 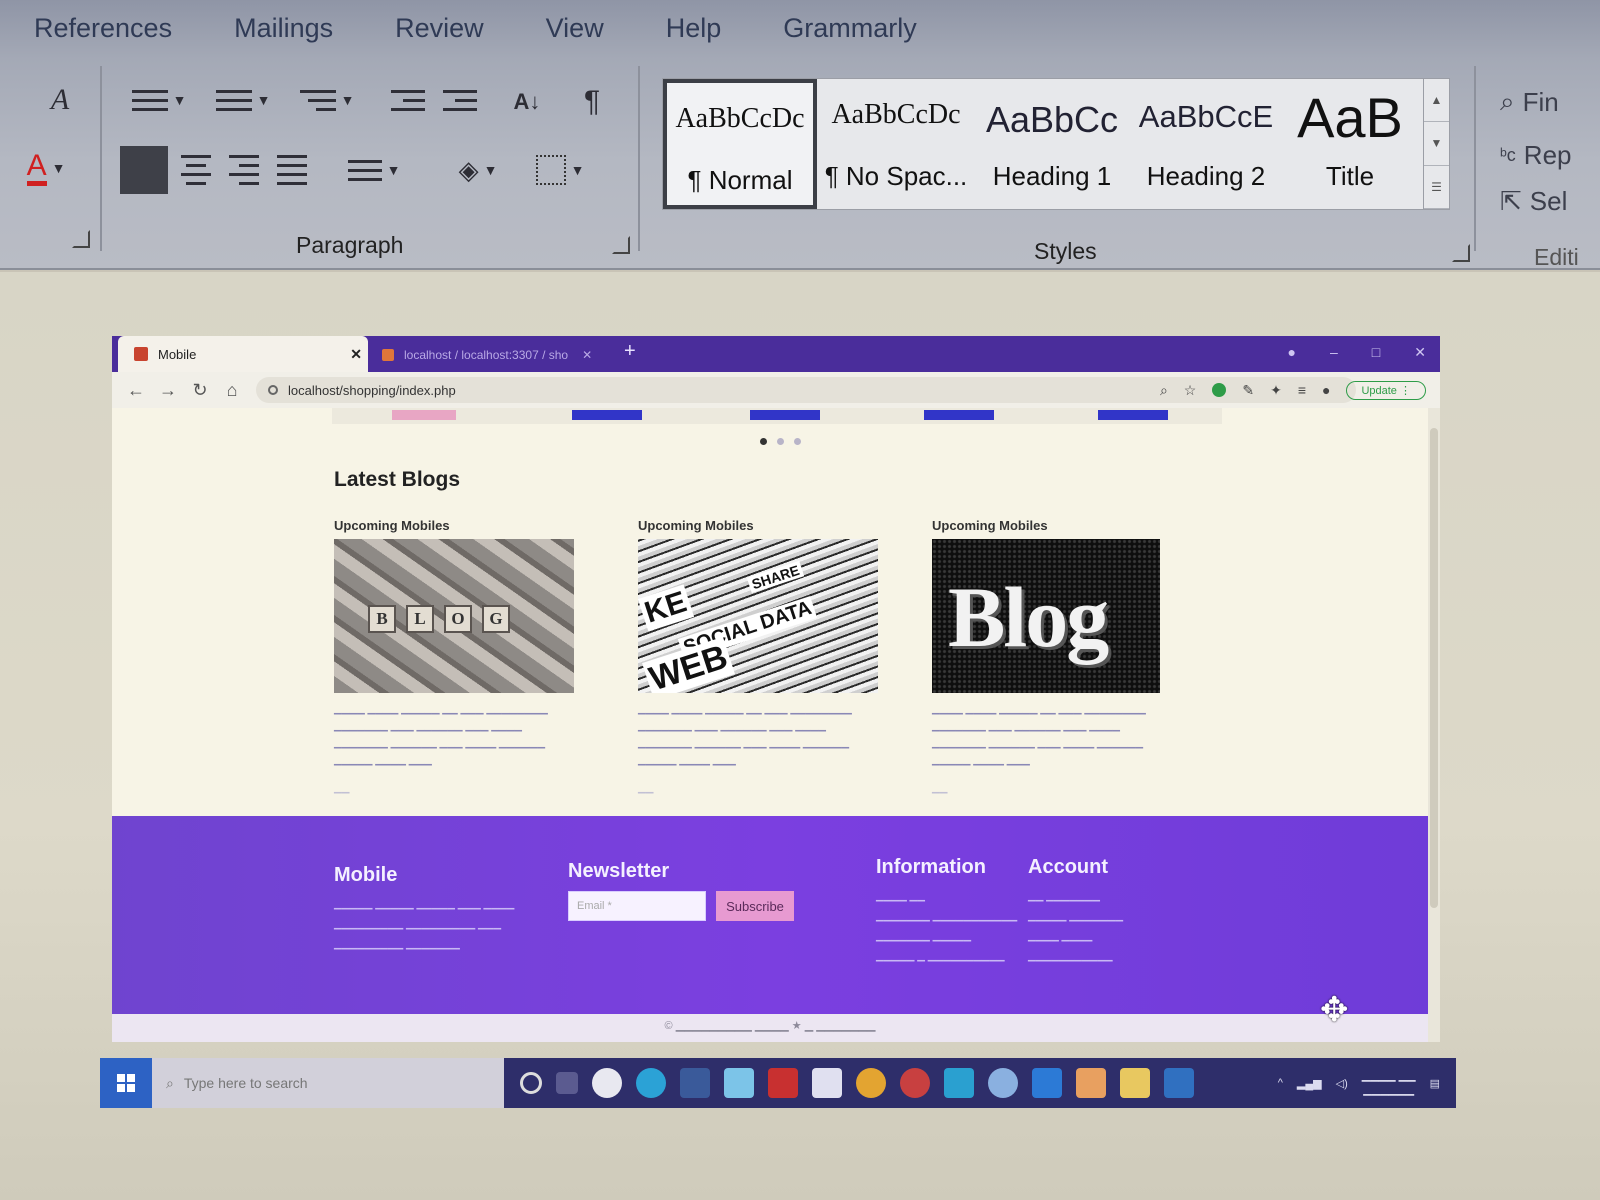 What do you see at coordinates (607, 1083) in the screenshot?
I see `hp-icon` at bounding box center [607, 1083].